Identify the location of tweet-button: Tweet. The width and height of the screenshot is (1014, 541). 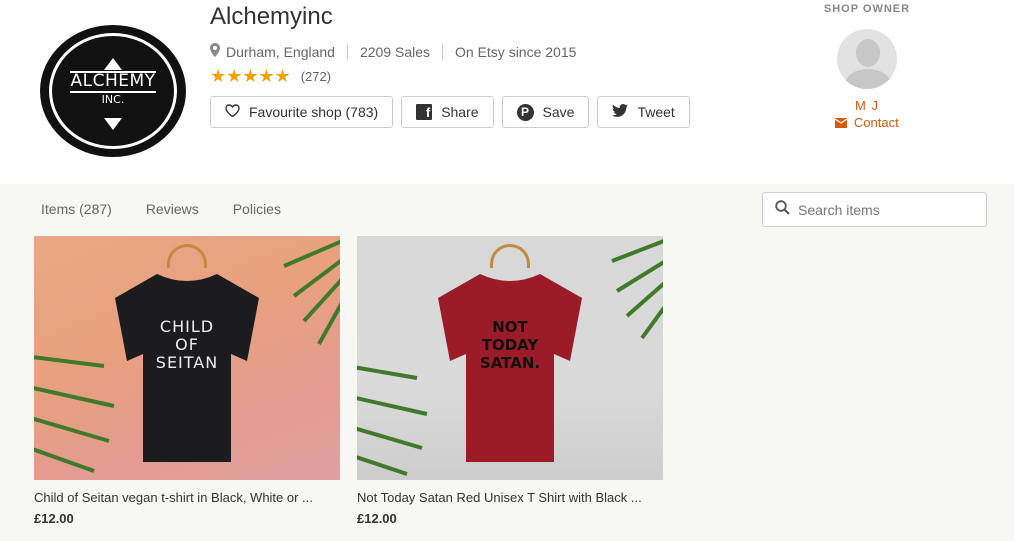
(643, 112).